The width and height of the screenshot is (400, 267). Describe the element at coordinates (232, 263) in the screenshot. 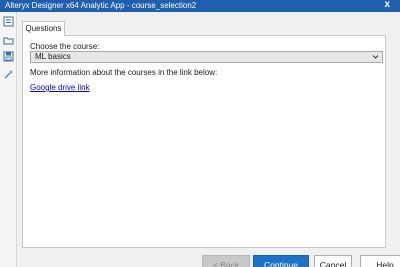

I see `back-label-rest: ack` at that location.